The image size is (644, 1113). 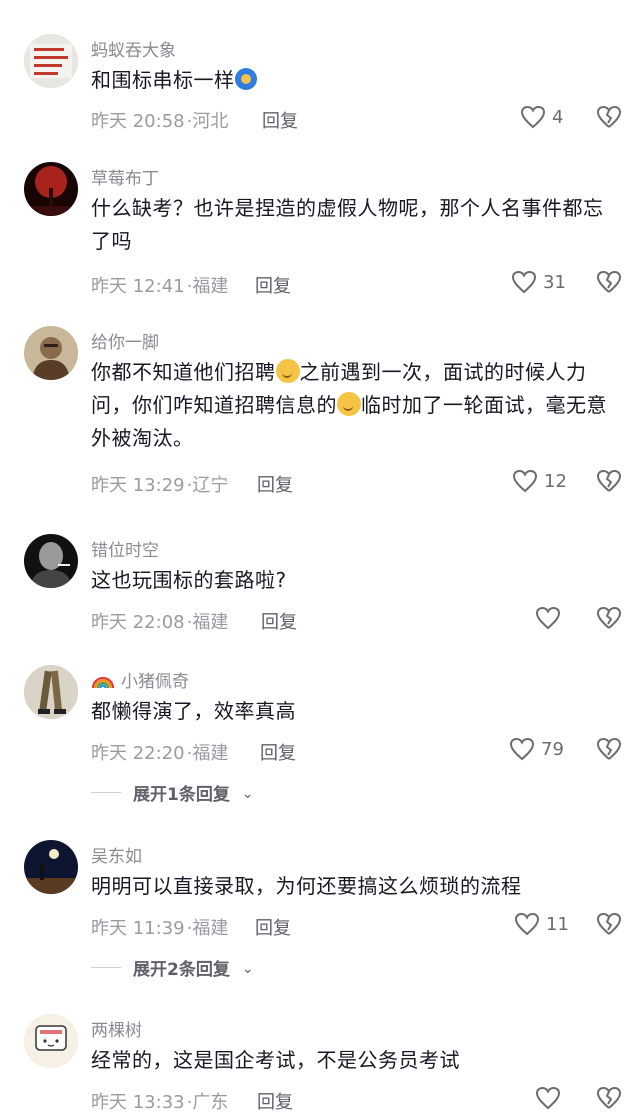 I want to click on like-button: 11, so click(x=541, y=924).